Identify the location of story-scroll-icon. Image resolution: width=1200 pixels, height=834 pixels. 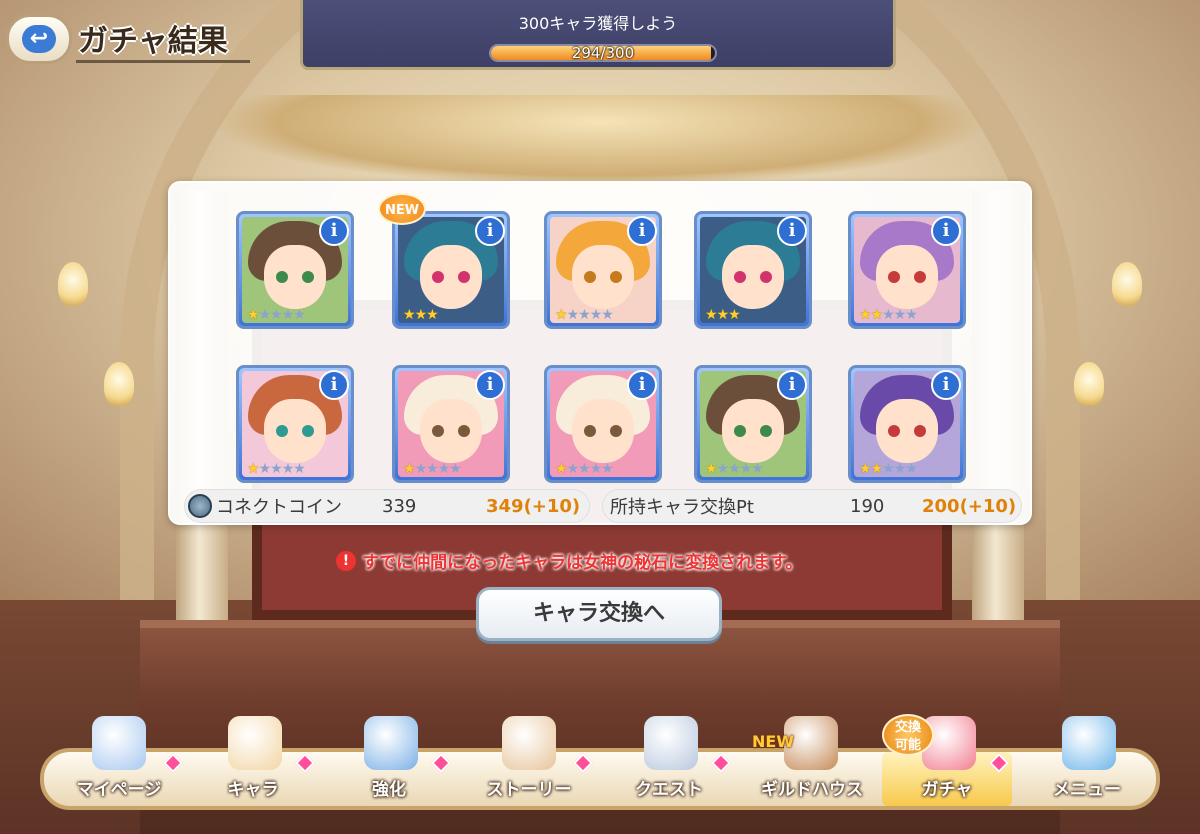
(529, 743).